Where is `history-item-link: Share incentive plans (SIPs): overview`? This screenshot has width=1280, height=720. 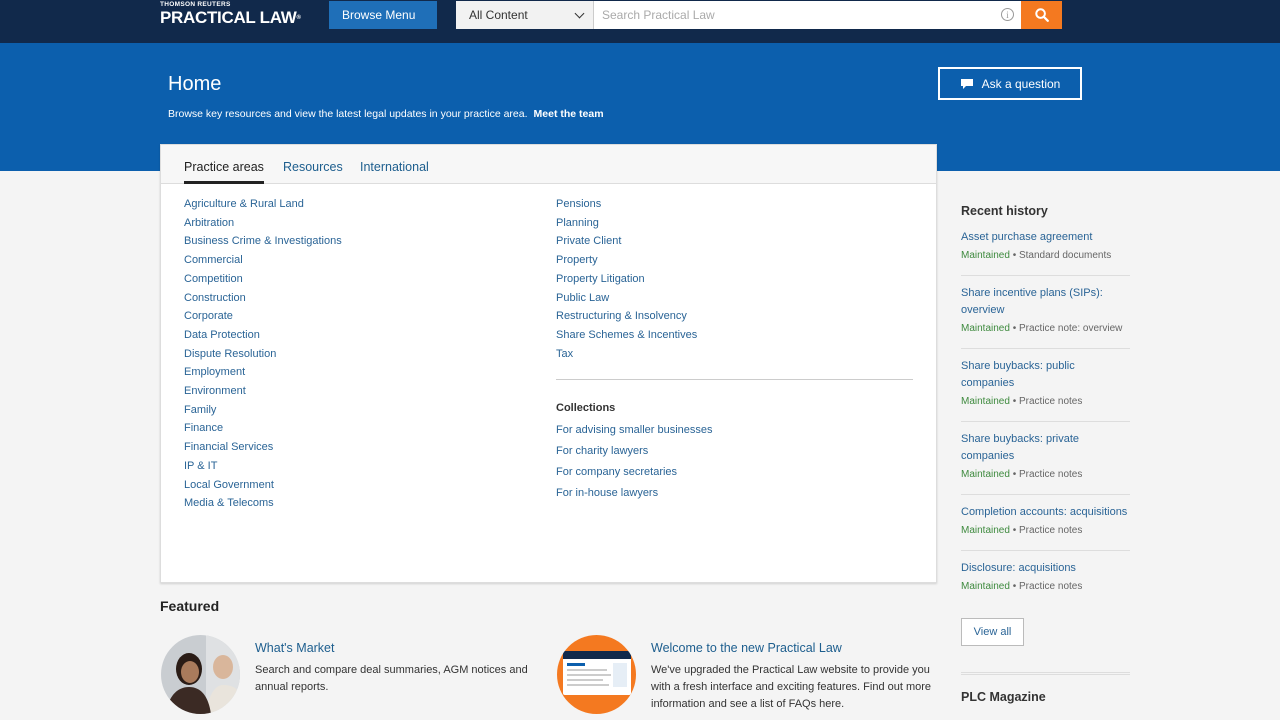
history-item-link: Share incentive plans (SIPs): overview is located at coordinates (1045, 302).